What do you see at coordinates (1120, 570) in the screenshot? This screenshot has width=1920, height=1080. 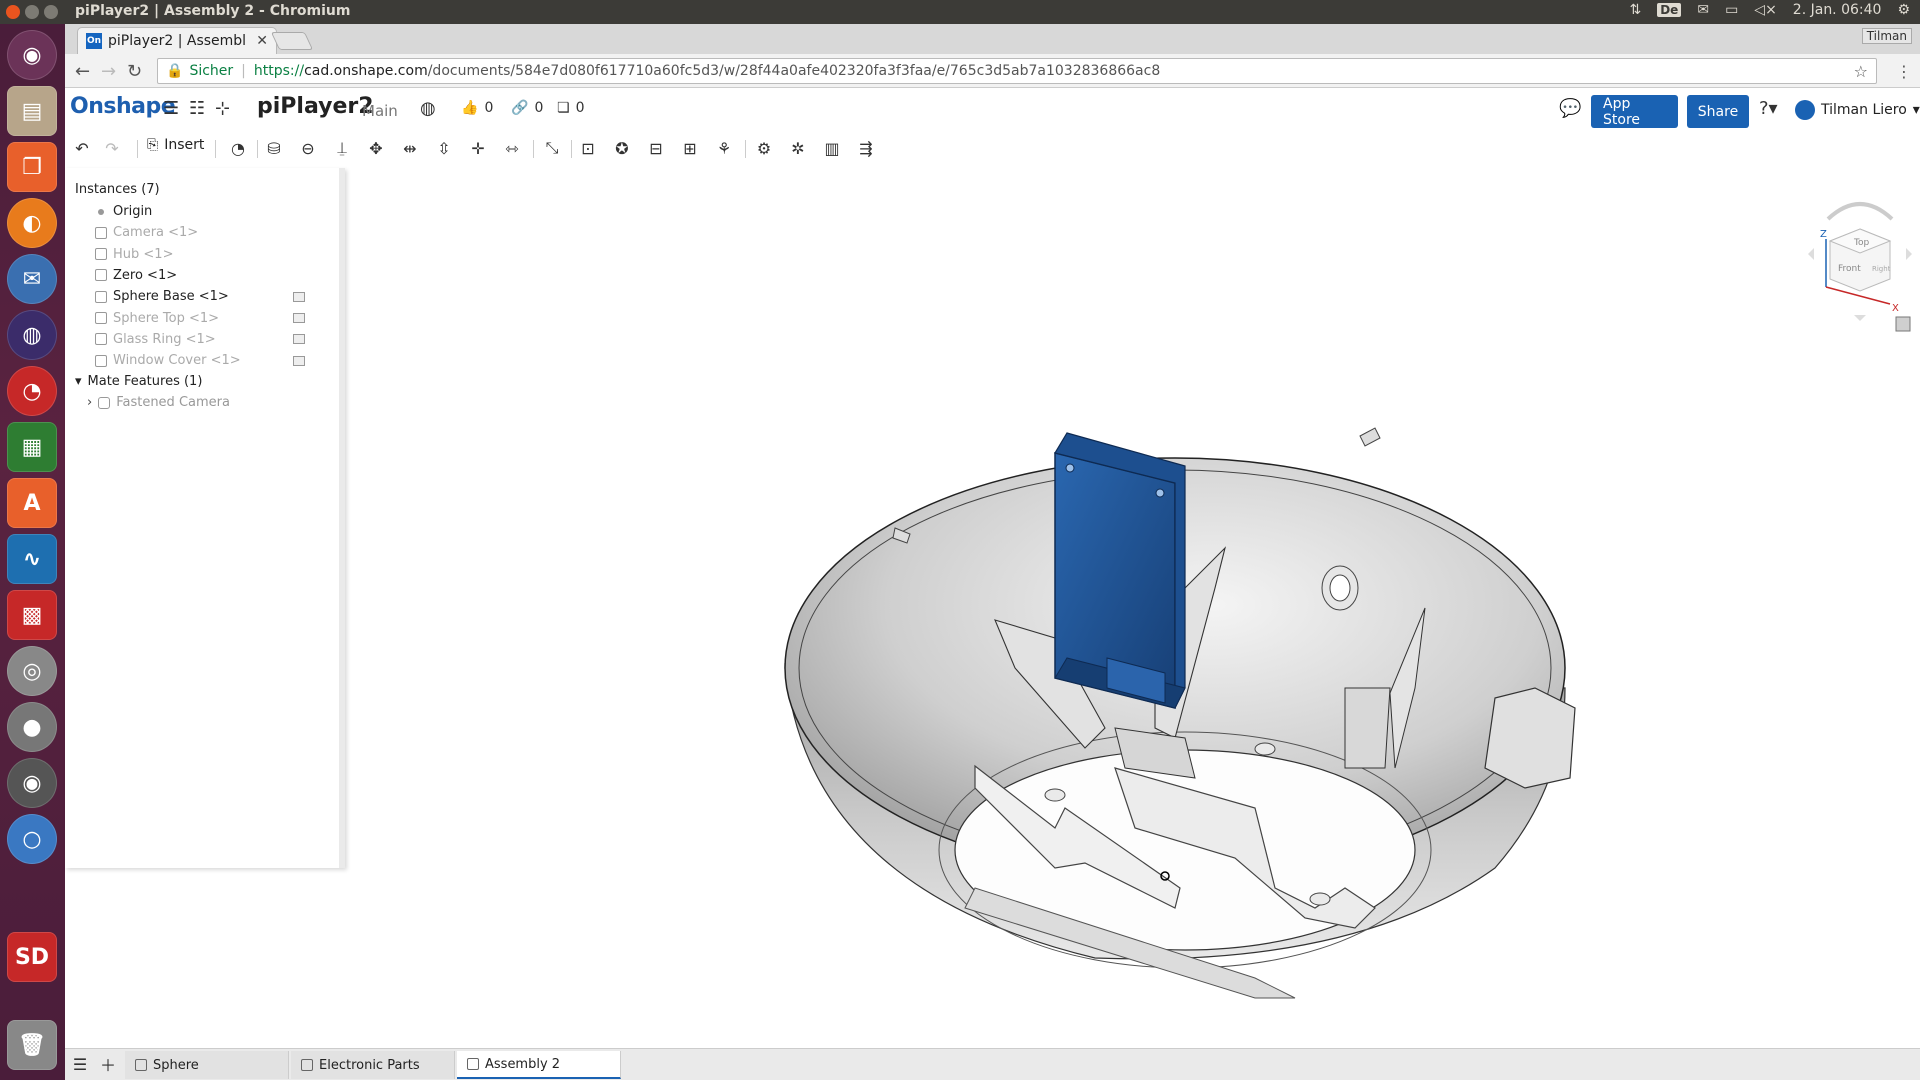 I see `camera-part` at bounding box center [1120, 570].